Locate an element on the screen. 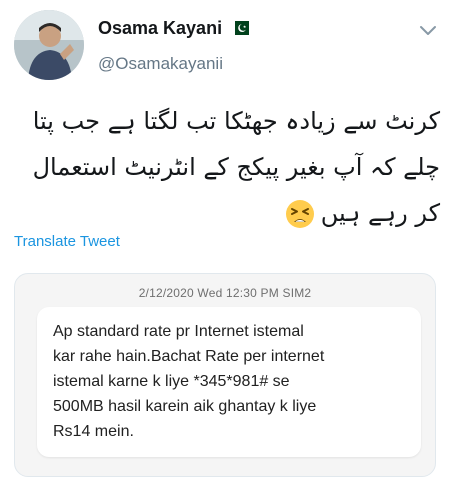  author-name-row: Osama Kayani is located at coordinates (174, 28).